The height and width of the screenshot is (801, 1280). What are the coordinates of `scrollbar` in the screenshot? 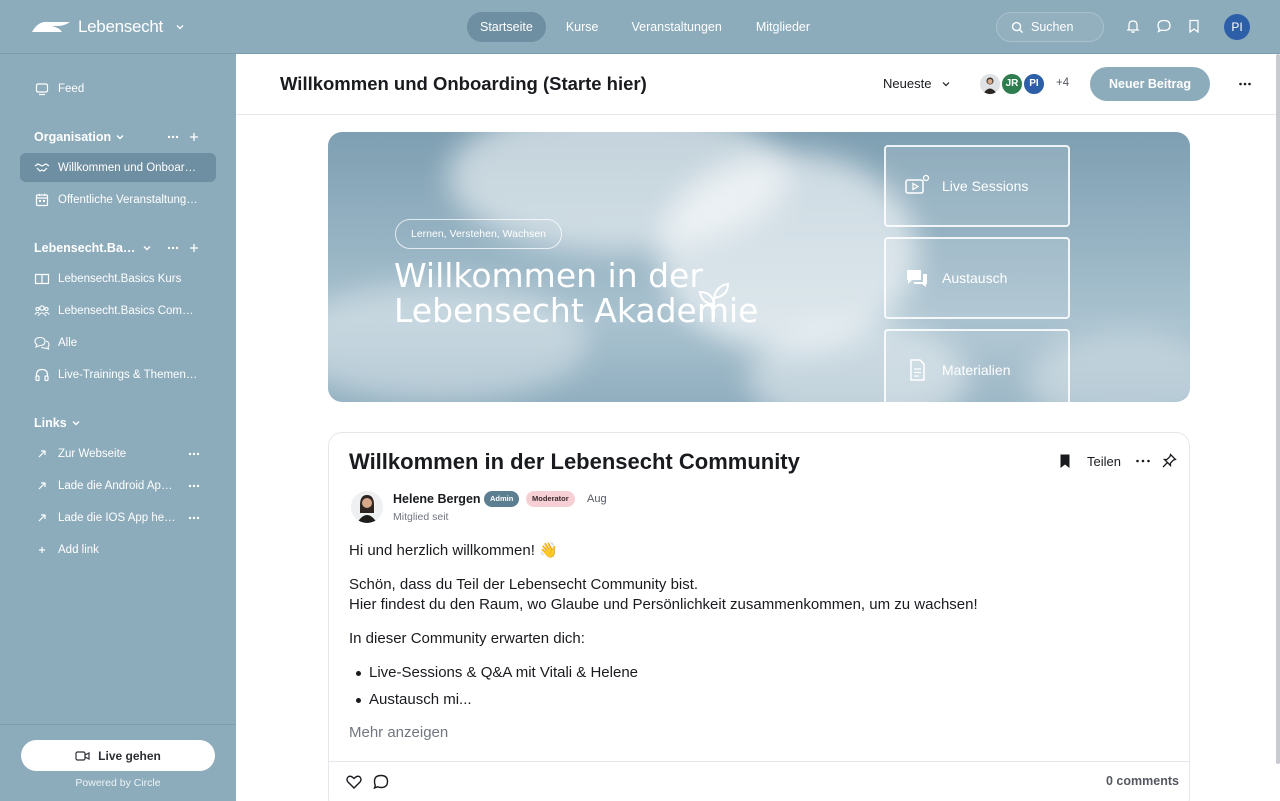 It's located at (1278, 409).